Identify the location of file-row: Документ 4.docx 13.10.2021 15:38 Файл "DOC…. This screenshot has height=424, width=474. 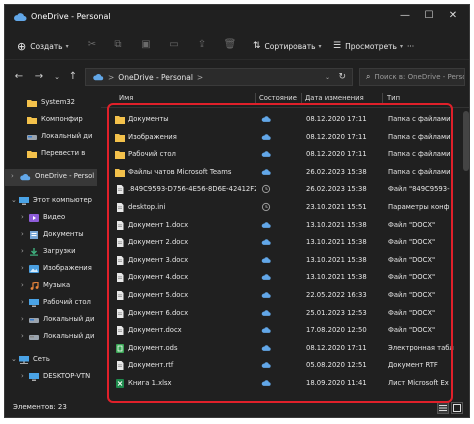
(285, 278).